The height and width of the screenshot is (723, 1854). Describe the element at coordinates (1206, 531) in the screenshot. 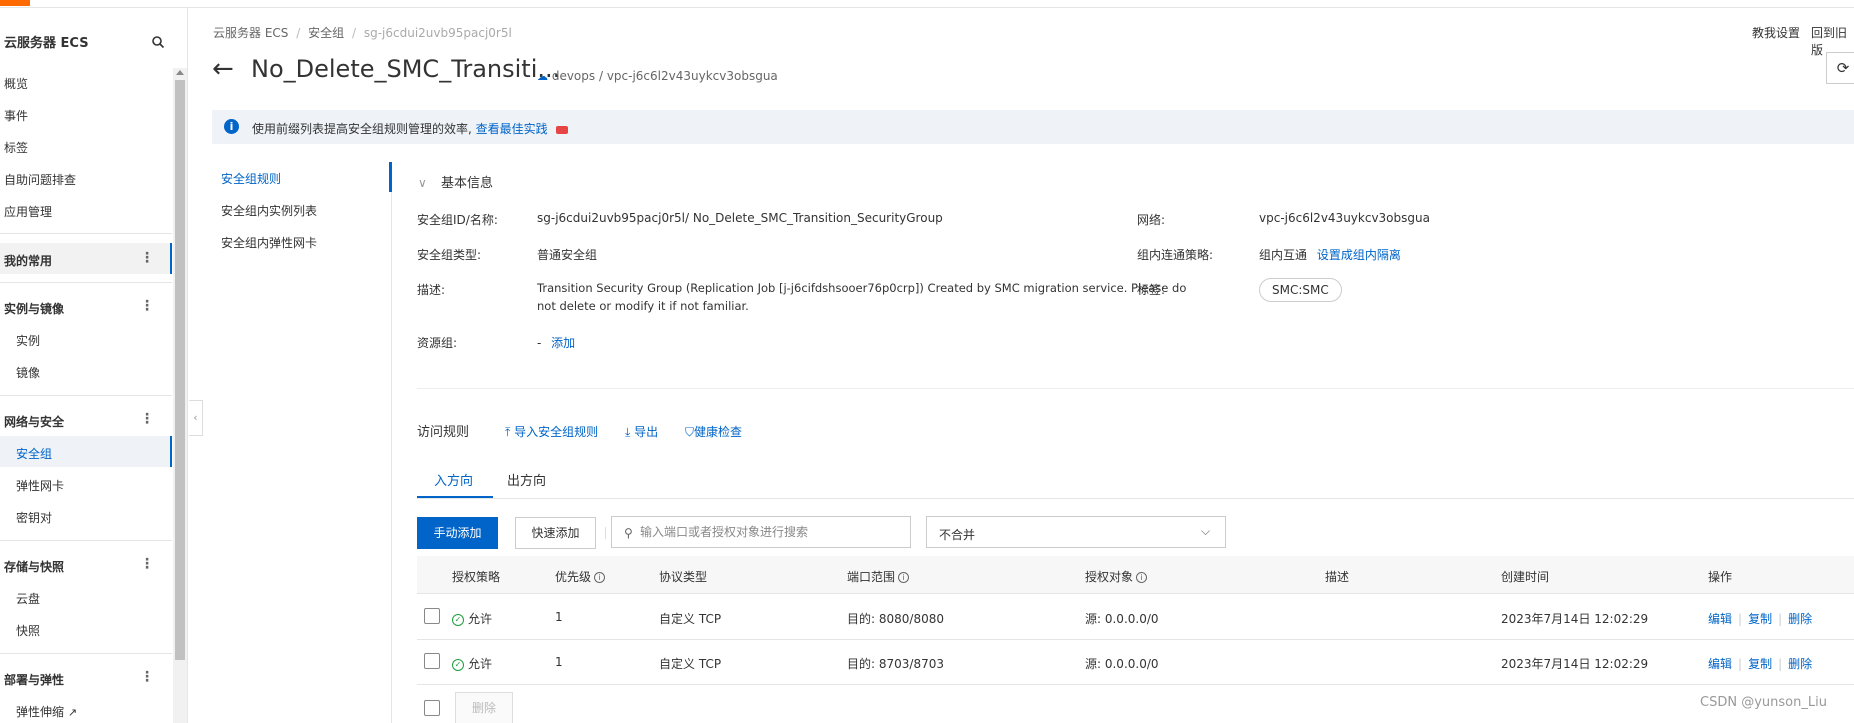

I see `chevron-down-icon: ⌵` at that location.